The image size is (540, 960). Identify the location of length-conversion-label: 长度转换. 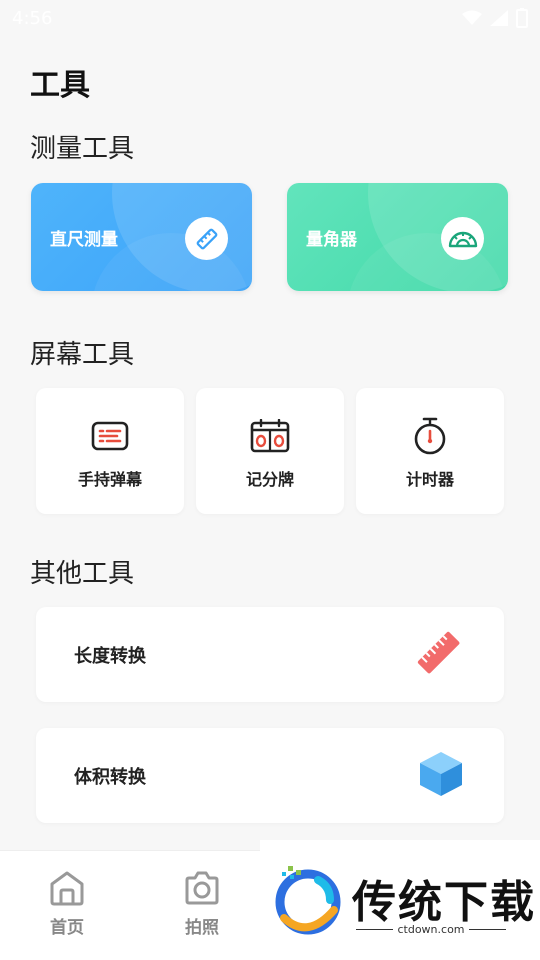
(110, 656).